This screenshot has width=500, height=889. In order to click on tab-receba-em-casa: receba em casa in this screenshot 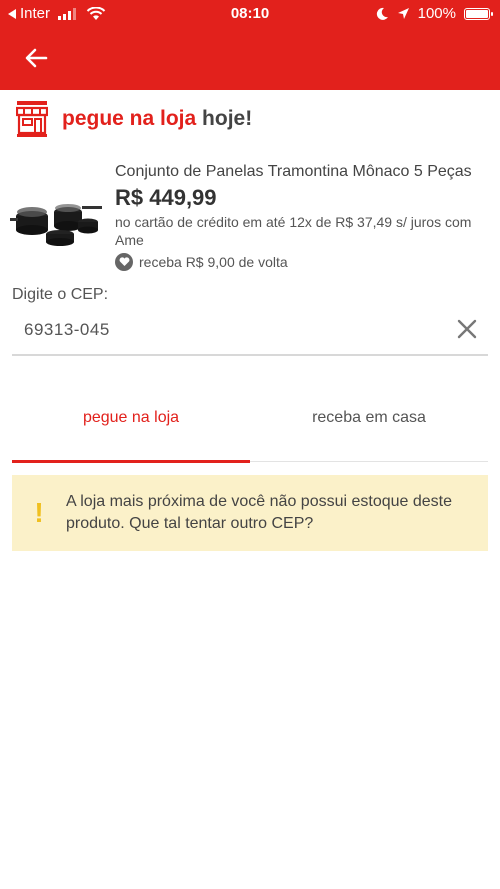, I will do `click(369, 426)`.